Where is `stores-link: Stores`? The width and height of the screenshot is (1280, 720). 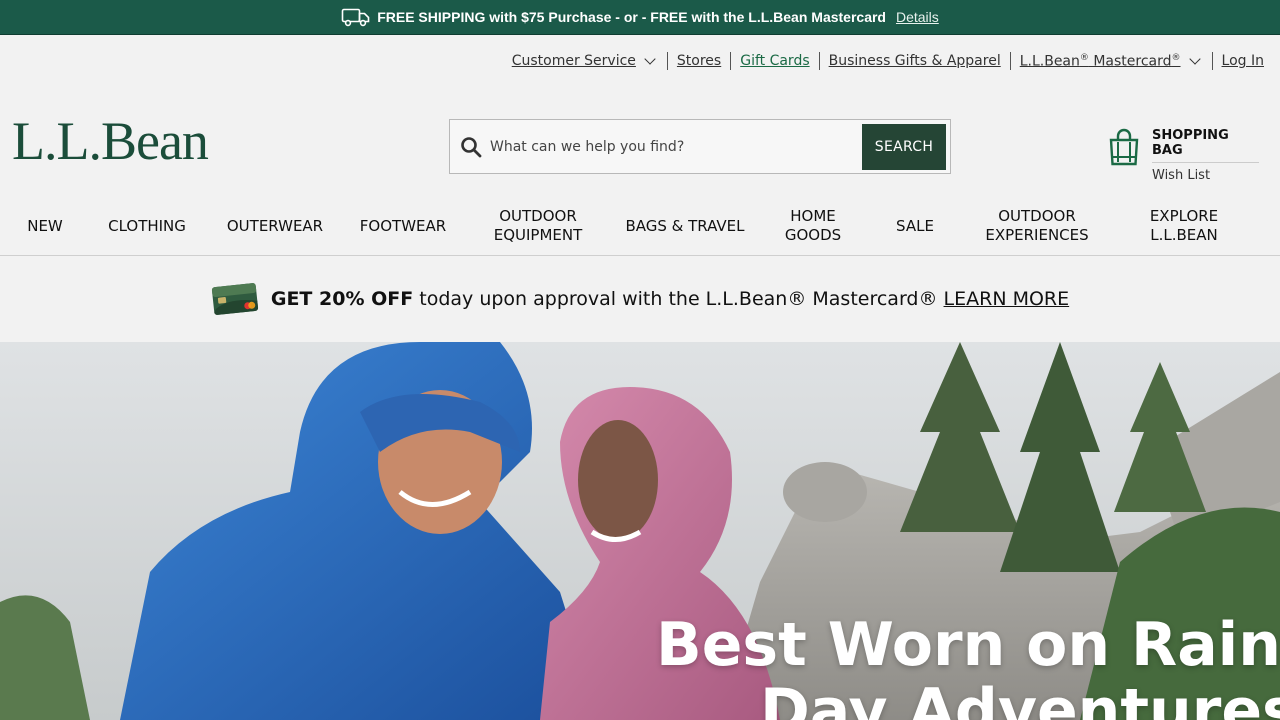 stores-link: Stores is located at coordinates (699, 61).